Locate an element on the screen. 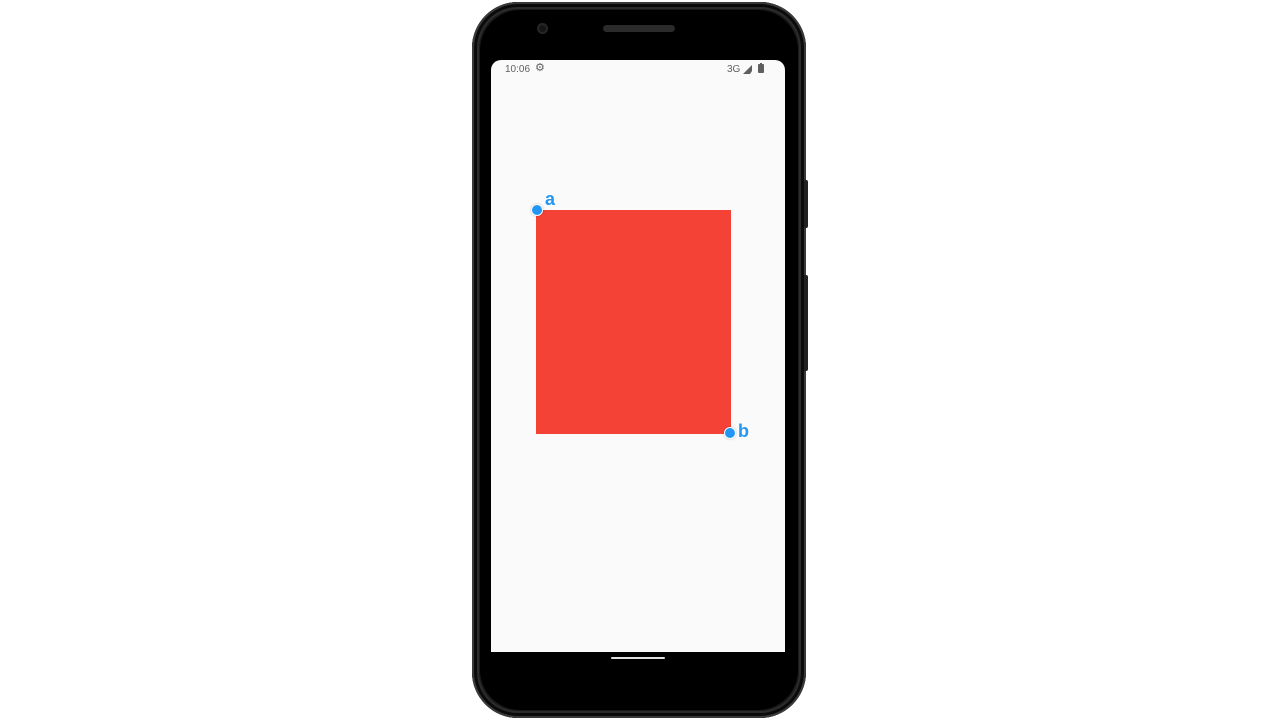  handle-label-b: b is located at coordinates (743, 431).